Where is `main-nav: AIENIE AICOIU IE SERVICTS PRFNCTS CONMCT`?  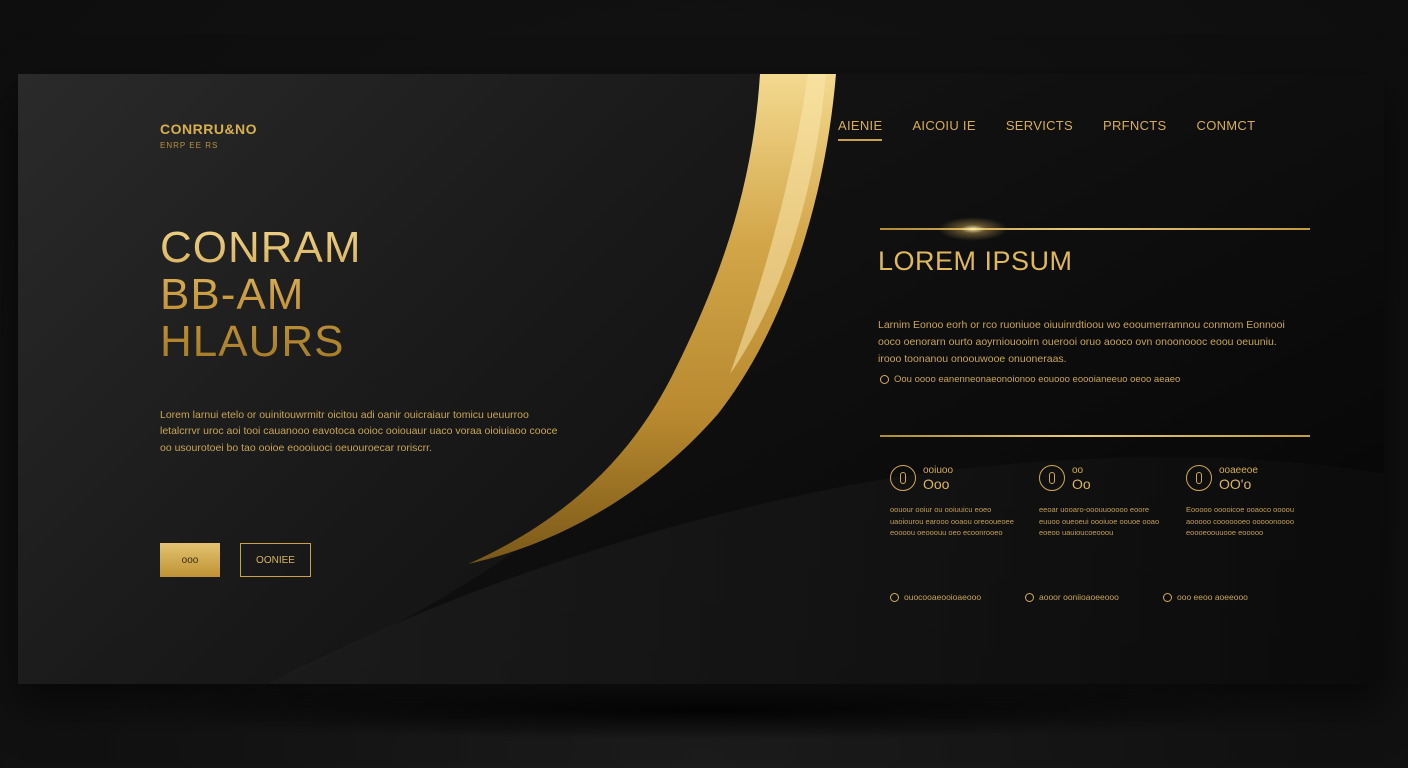
main-nav: AIENIE AICOIU IE SERVICTS PRFNCTS CONMCT is located at coordinates (1046, 129).